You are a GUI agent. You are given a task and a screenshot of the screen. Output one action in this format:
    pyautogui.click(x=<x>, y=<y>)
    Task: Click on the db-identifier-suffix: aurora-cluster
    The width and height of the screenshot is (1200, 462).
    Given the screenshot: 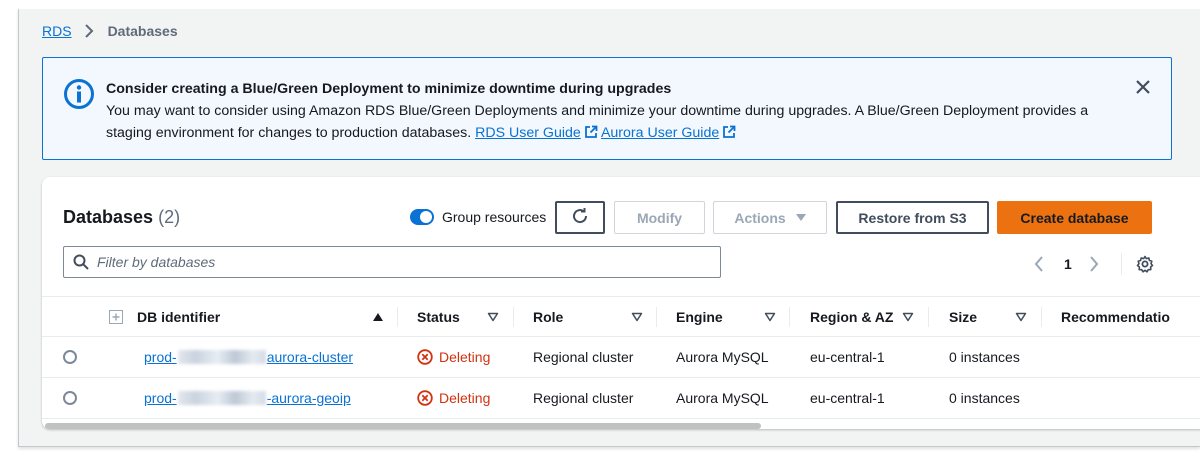 What is the action you would take?
    pyautogui.click(x=310, y=357)
    